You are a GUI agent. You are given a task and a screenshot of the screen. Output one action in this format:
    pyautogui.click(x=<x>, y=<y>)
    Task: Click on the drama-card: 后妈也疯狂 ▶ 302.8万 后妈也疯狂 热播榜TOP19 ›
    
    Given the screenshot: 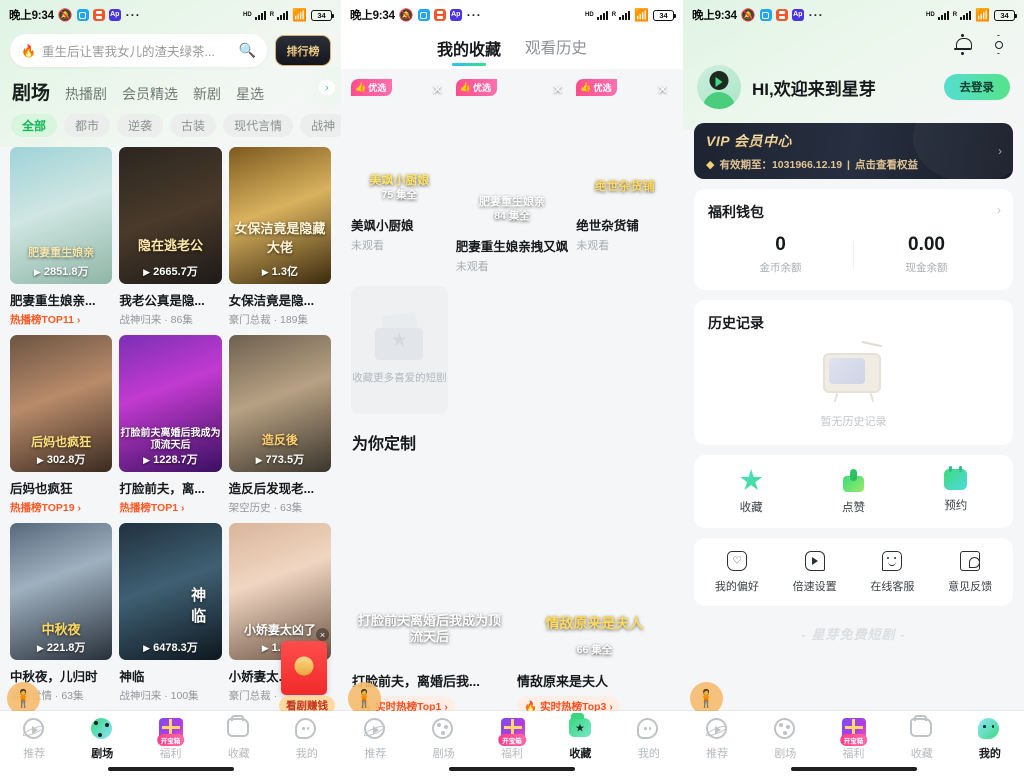 What is the action you would take?
    pyautogui.click(x=61, y=425)
    